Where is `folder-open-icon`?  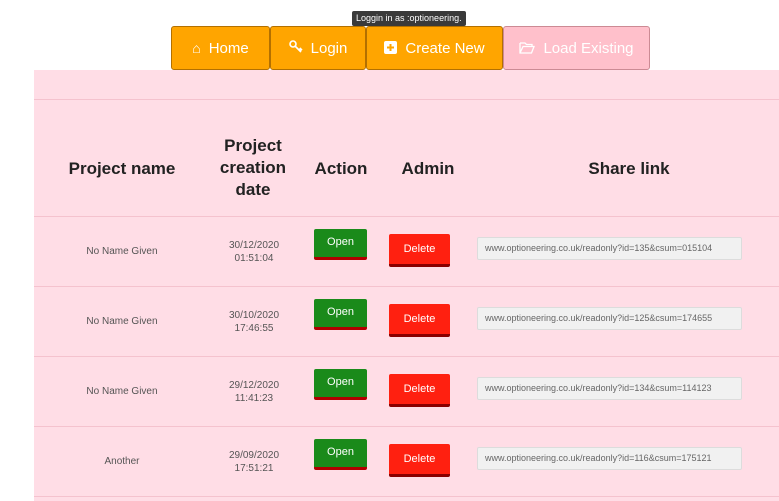
folder-open-icon is located at coordinates (527, 48).